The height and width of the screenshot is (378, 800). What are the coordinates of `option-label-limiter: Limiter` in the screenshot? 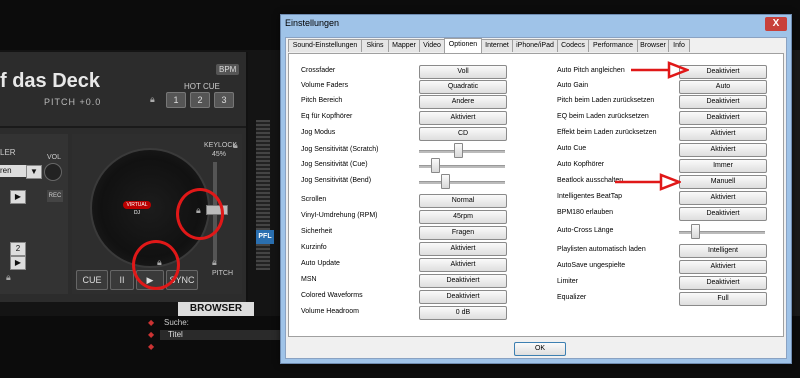 It's located at (568, 281).